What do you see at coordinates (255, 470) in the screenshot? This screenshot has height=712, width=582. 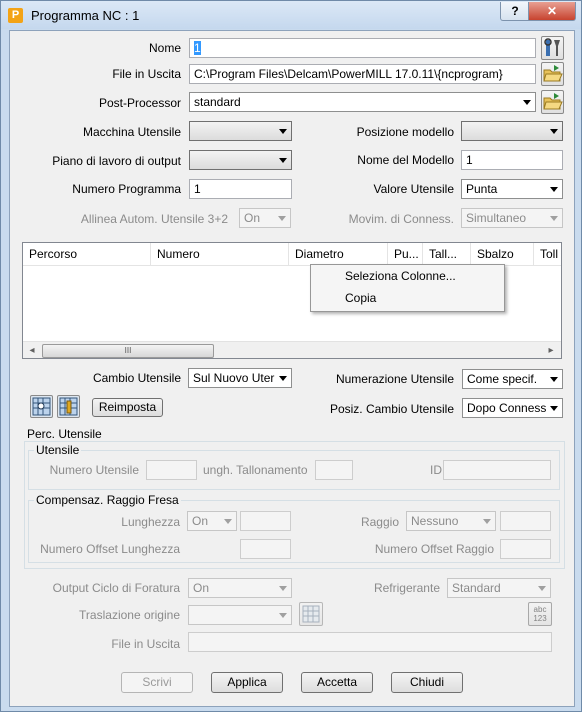 I see `lungh-tallonamento-label: ungh. Tallonamento` at bounding box center [255, 470].